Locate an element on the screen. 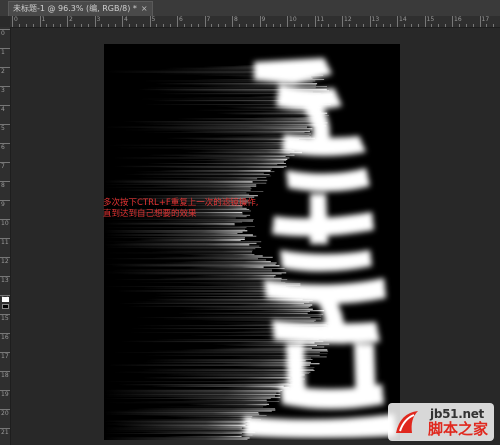 The image size is (500, 445). ruler-label: 15 is located at coordinates (5, 318).